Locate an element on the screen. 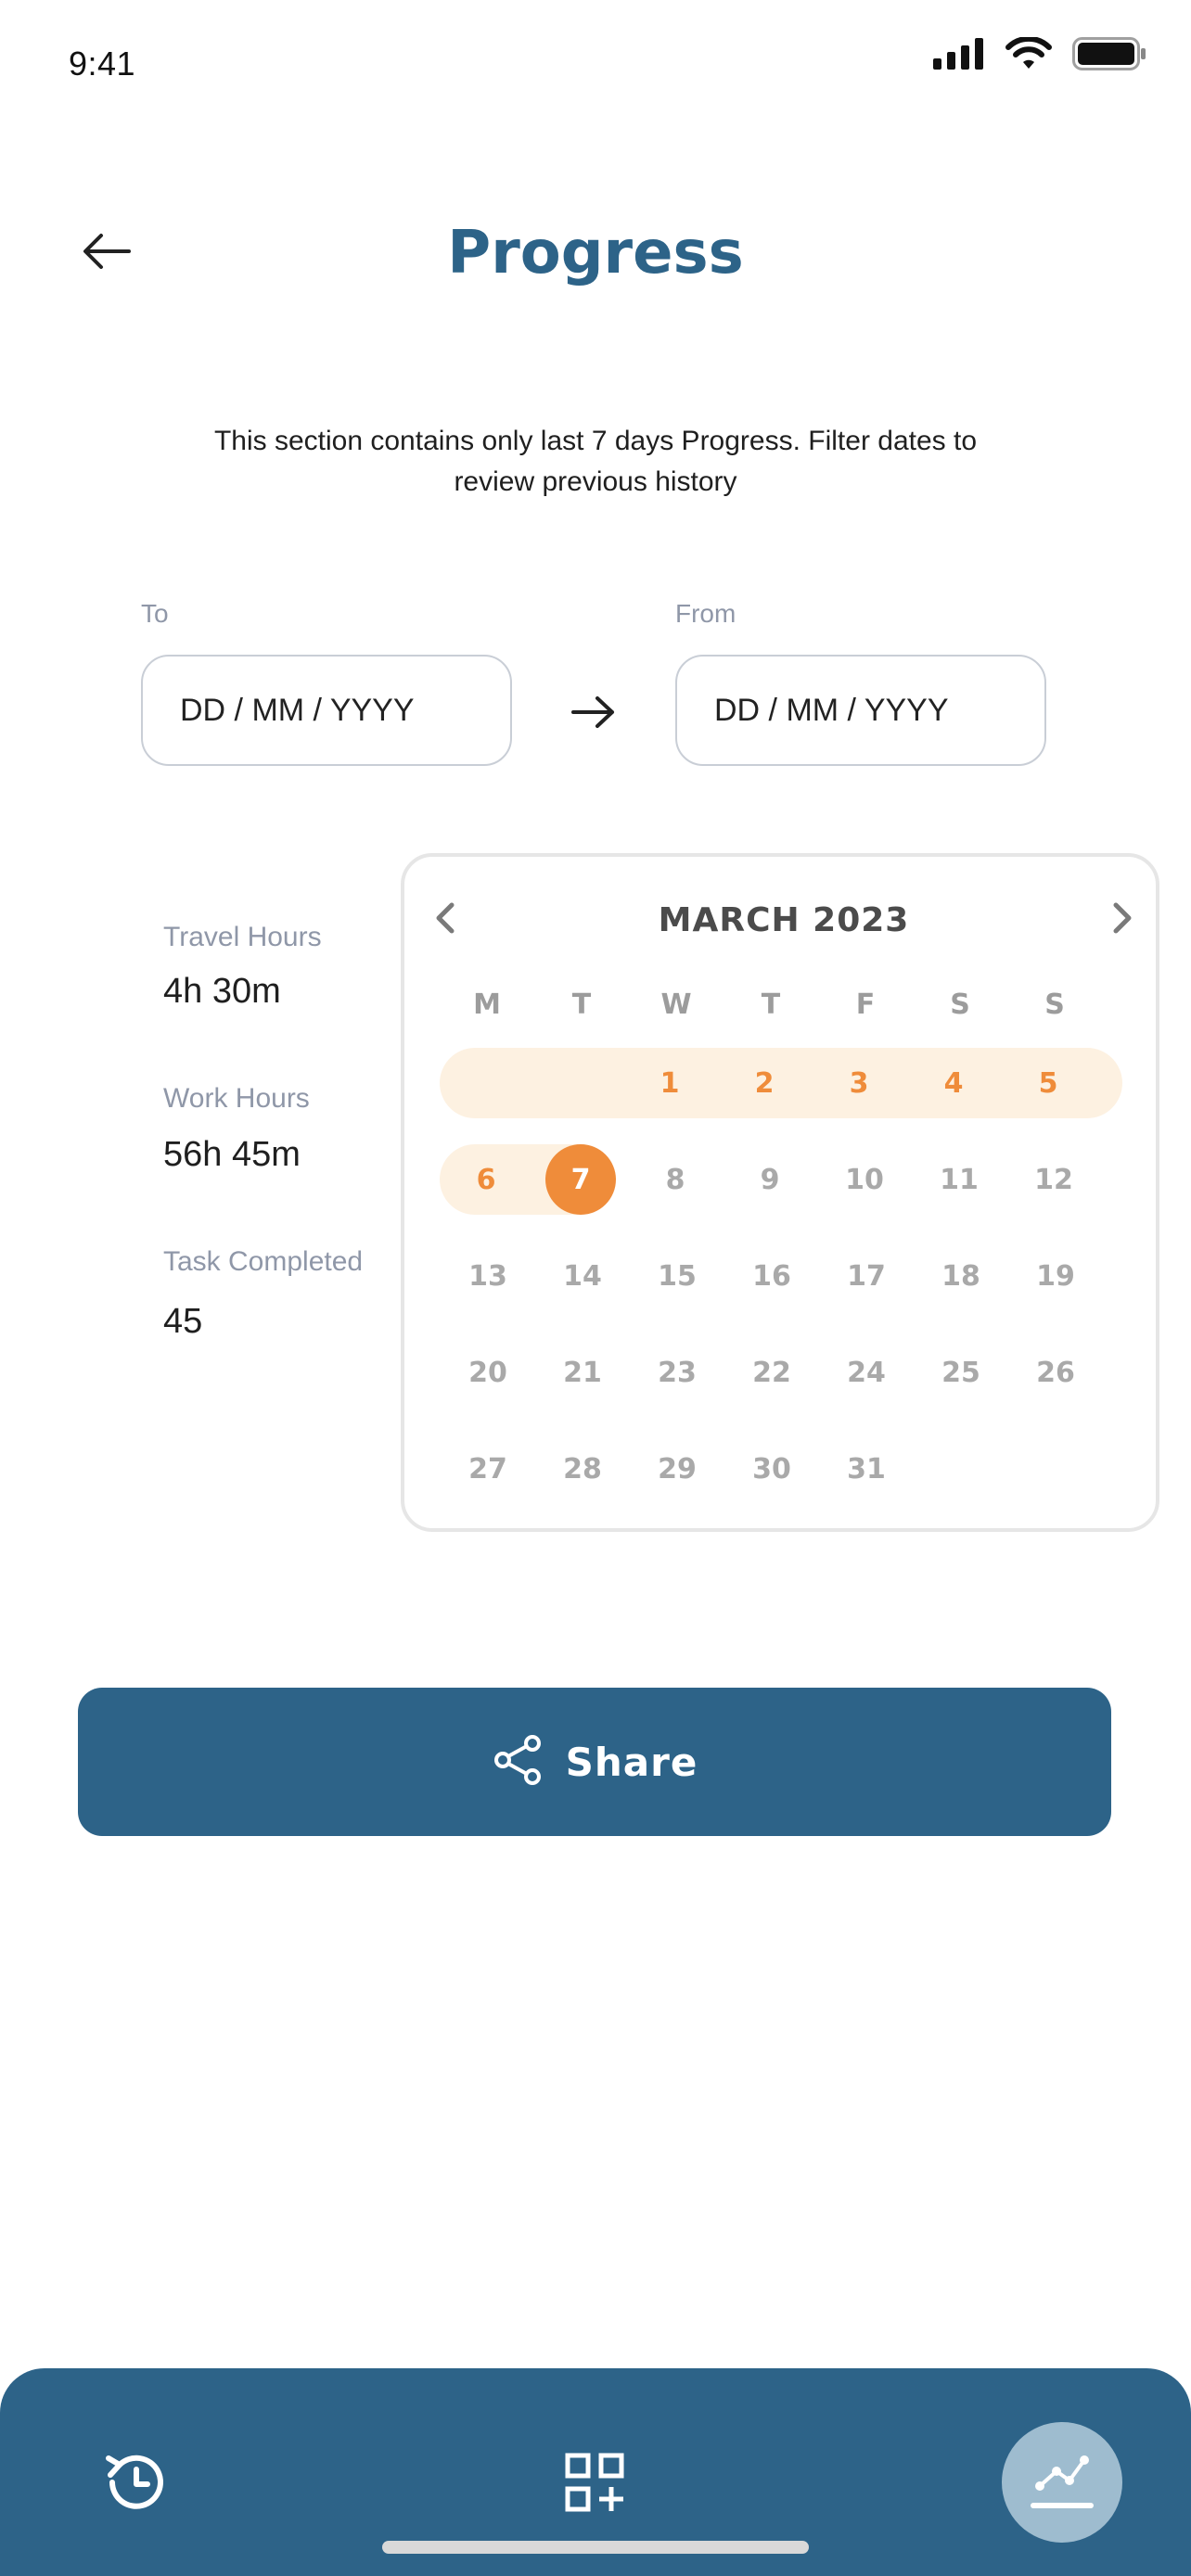 The height and width of the screenshot is (2576, 1191). to-date-field: DD / MM / YYYY is located at coordinates (326, 710).